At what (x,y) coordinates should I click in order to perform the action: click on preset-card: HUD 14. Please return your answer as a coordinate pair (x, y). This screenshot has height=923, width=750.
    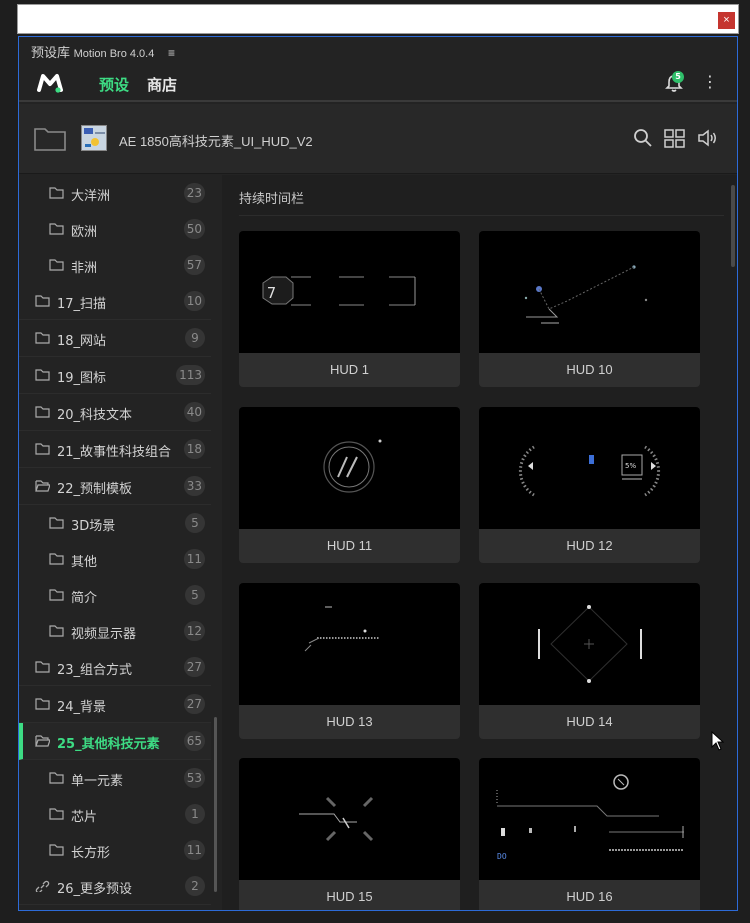
    Looking at the image, I should click on (589, 661).